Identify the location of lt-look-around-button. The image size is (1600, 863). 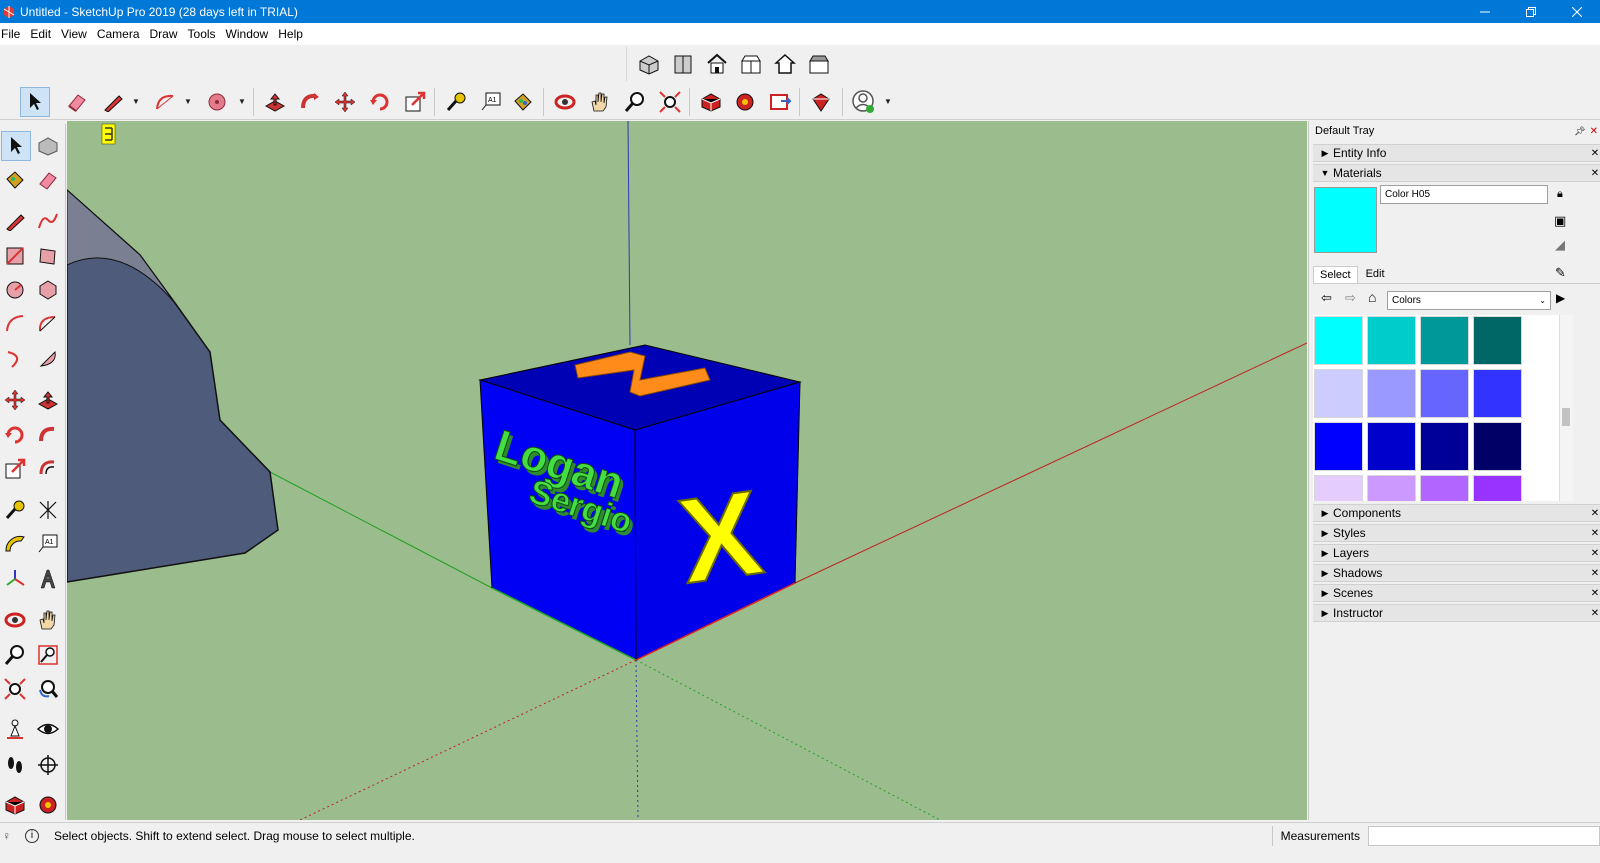
(48, 729).